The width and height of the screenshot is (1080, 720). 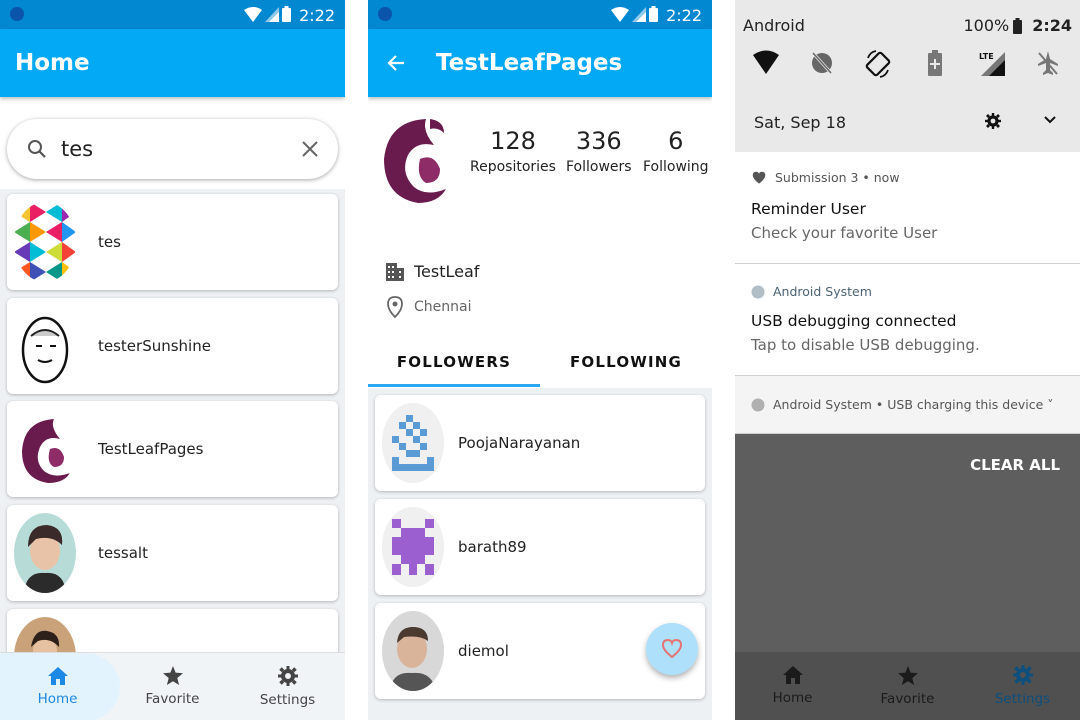 I want to click on date-row: Sat, Sep 18, so click(x=907, y=123).